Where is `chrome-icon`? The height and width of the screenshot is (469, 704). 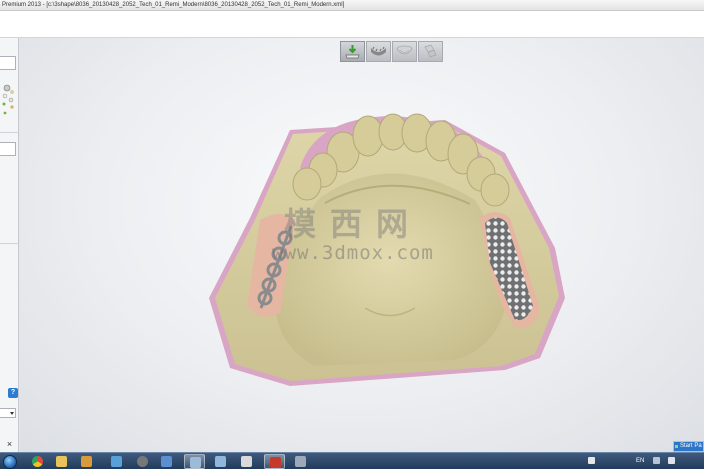
chrome-icon is located at coordinates (37, 461).